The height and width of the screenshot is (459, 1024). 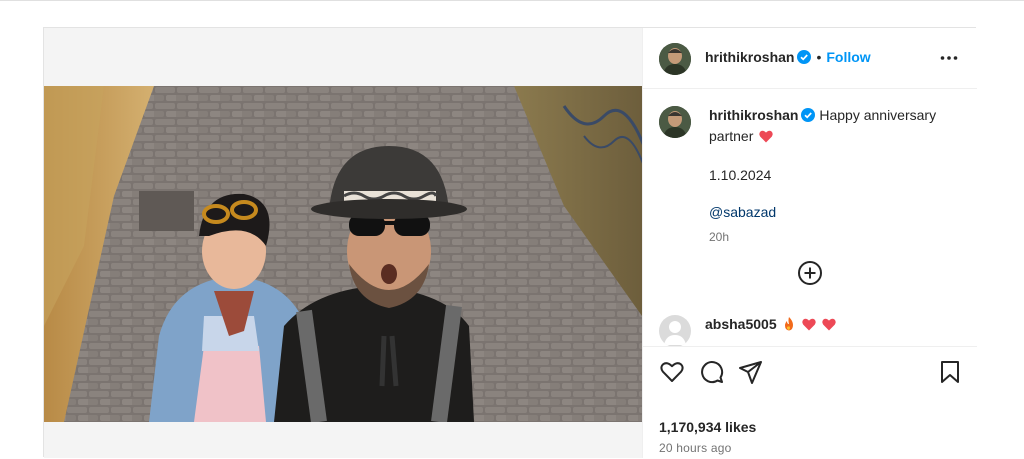 What do you see at coordinates (712, 372) in the screenshot?
I see `comment-bubble-icon` at bounding box center [712, 372].